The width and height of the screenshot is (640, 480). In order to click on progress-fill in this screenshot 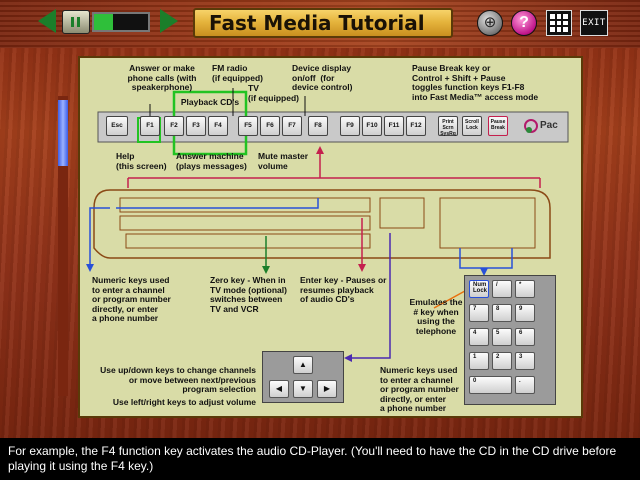, I will do `click(103, 22)`.